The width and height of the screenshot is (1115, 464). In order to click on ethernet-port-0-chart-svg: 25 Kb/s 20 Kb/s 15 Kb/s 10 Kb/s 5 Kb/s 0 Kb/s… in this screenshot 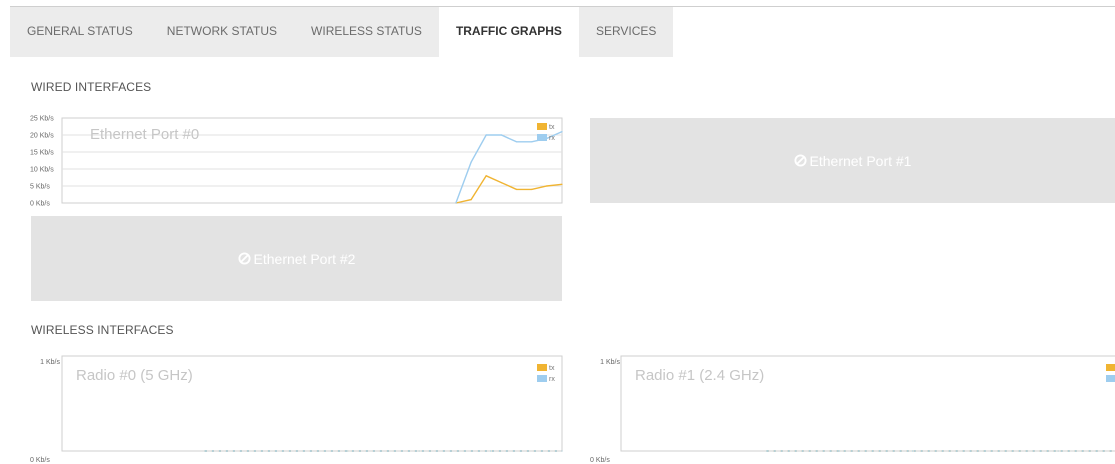, I will do `click(296, 162)`.